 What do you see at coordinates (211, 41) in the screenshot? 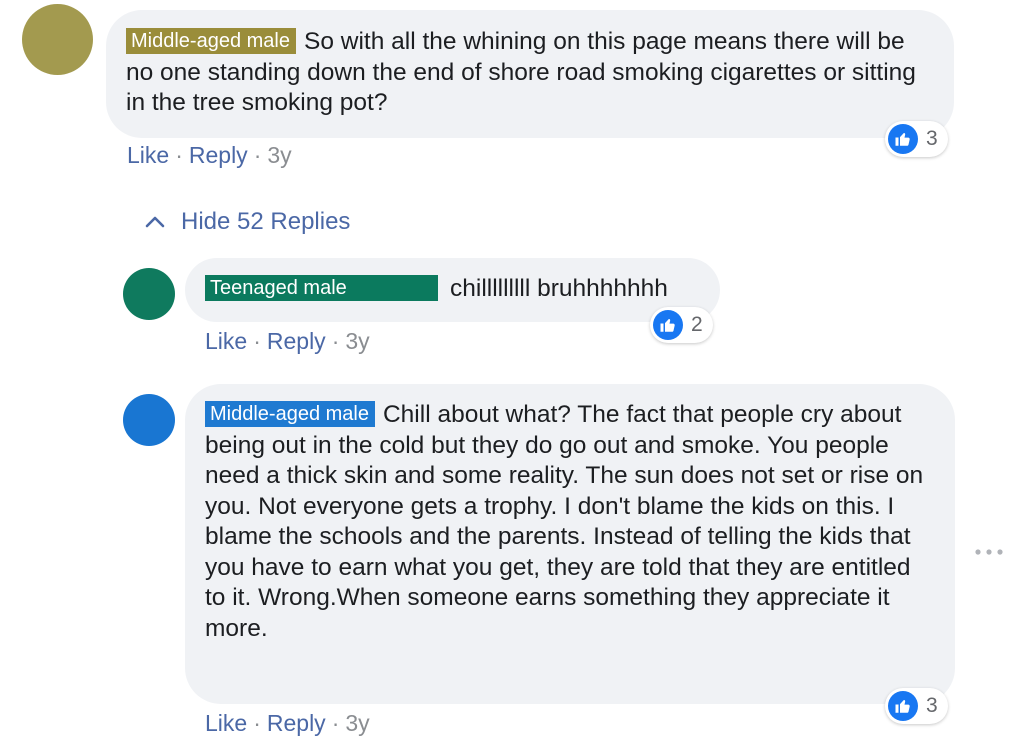
I see `author-tag-1: Middle-aged male` at bounding box center [211, 41].